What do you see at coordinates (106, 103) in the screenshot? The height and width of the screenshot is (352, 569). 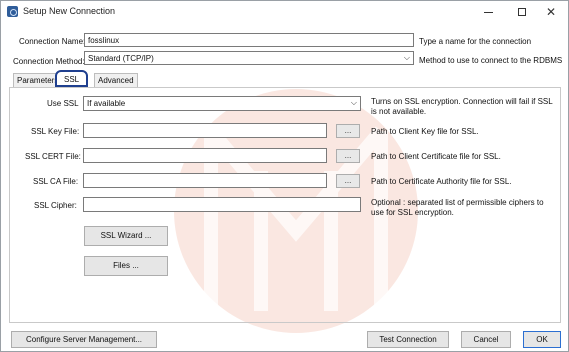 I see `use-ssl-value: If available` at bounding box center [106, 103].